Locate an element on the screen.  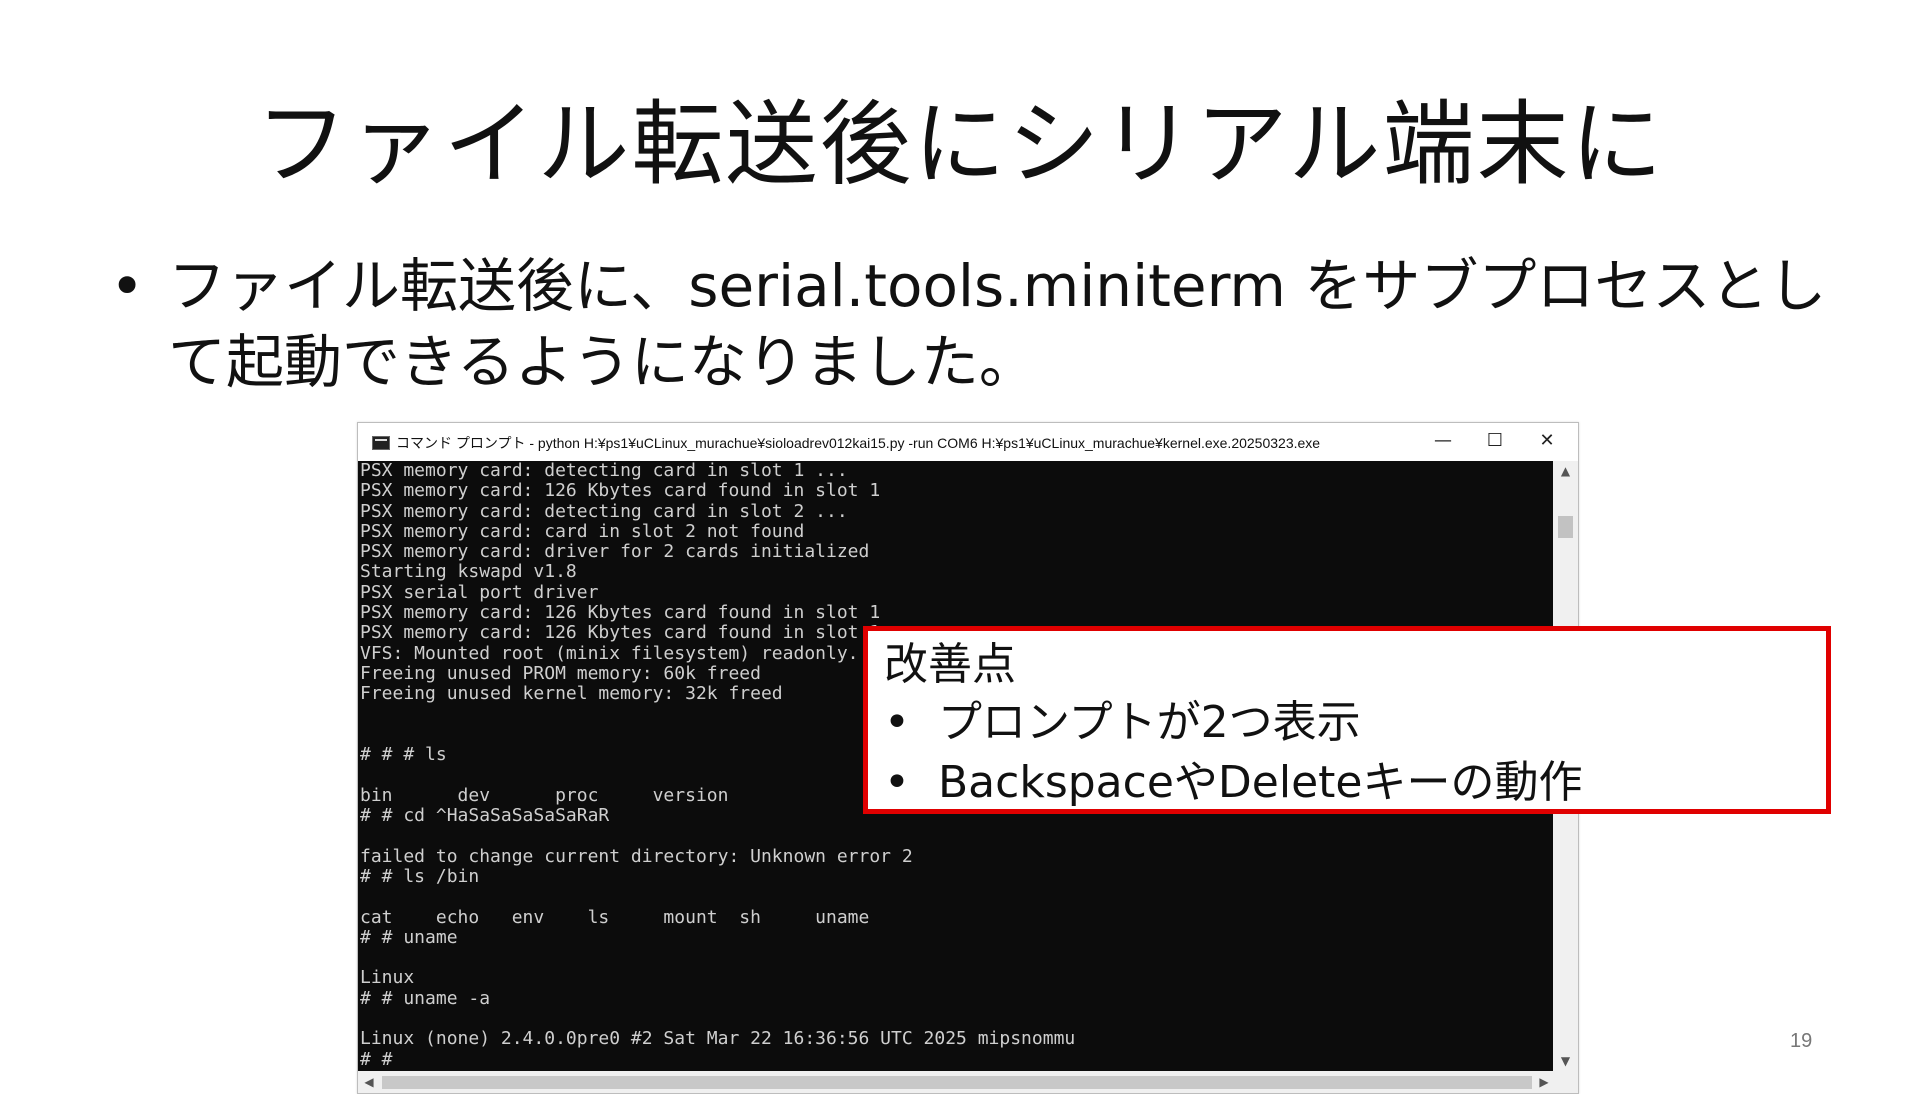
maximize-button: ☐ is located at coordinates (1495, 441).